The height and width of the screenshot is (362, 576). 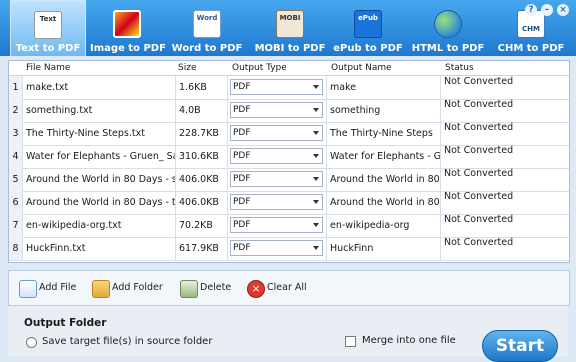 What do you see at coordinates (31, 342) in the screenshot?
I see `save-in-source-radio` at bounding box center [31, 342].